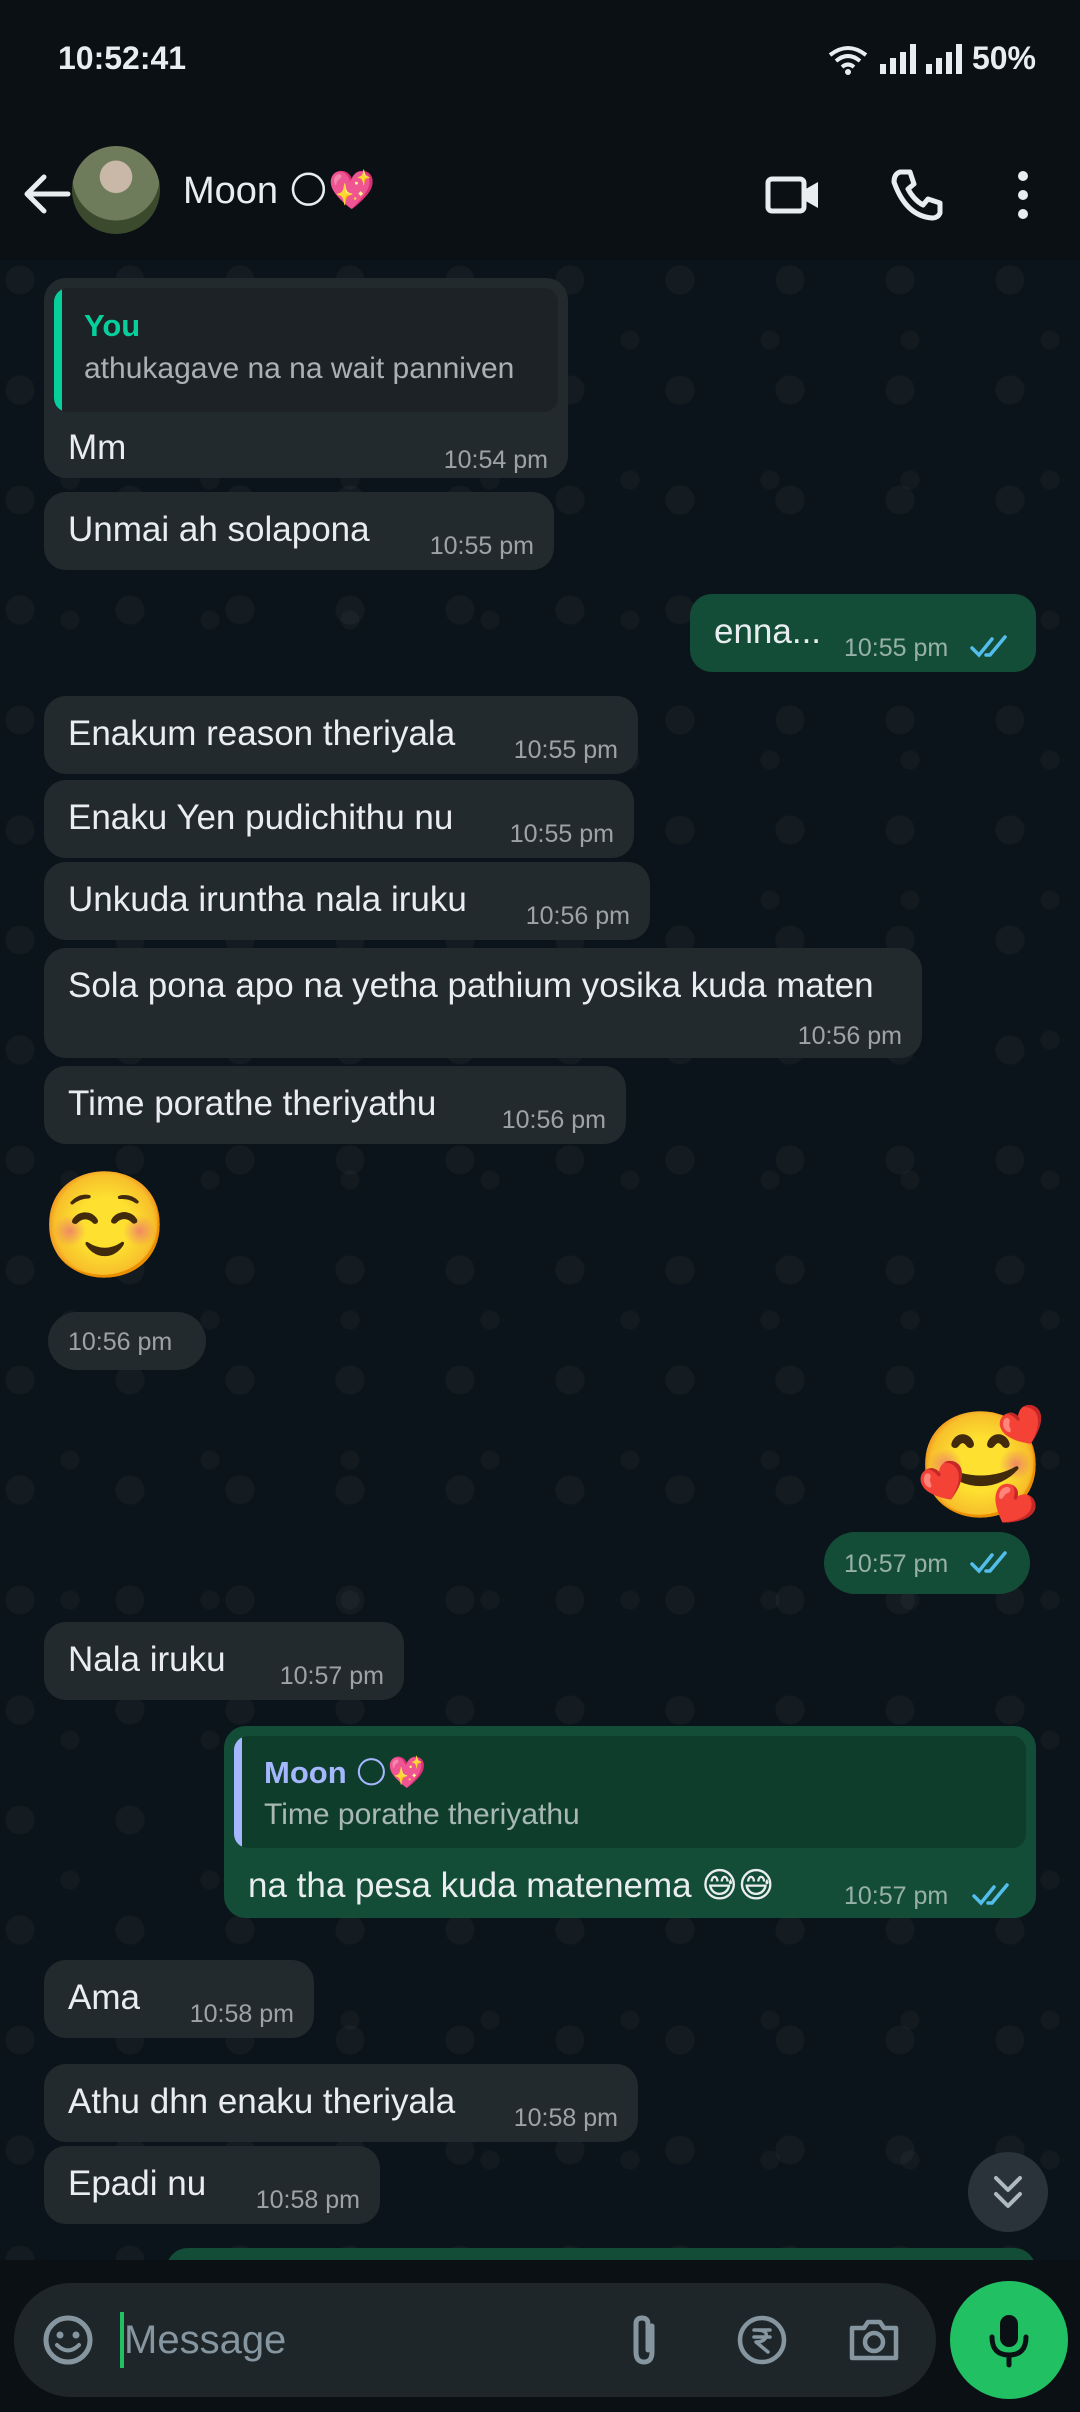 The image size is (1080, 2412). What do you see at coordinates (267, 899) in the screenshot?
I see `message-text: Unkuda iruntha nala iruku` at bounding box center [267, 899].